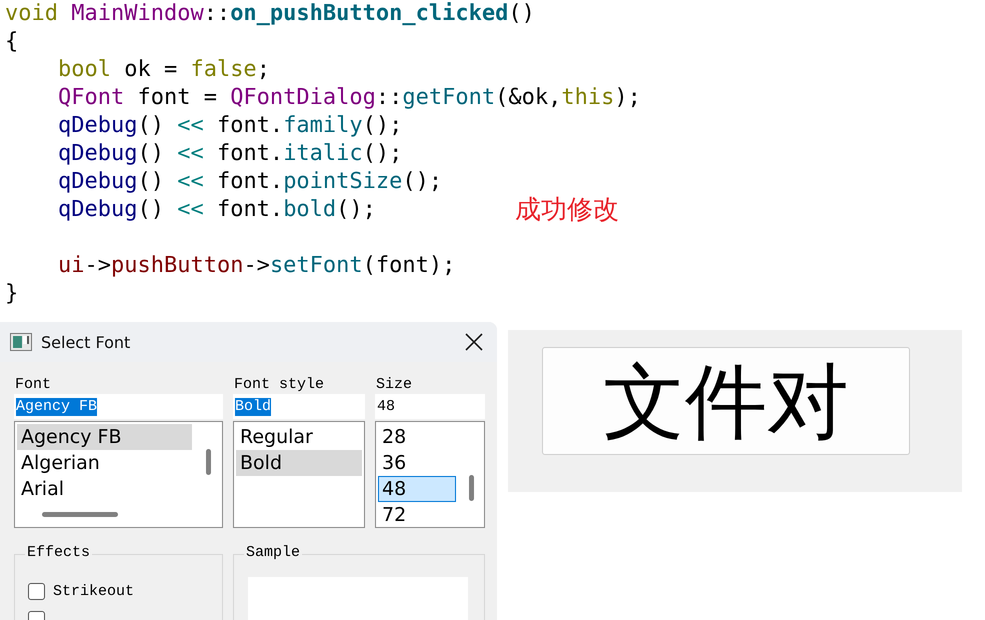 Image resolution: width=985 pixels, height=620 pixels. I want to click on list-box: Regular Bold, so click(299, 474).